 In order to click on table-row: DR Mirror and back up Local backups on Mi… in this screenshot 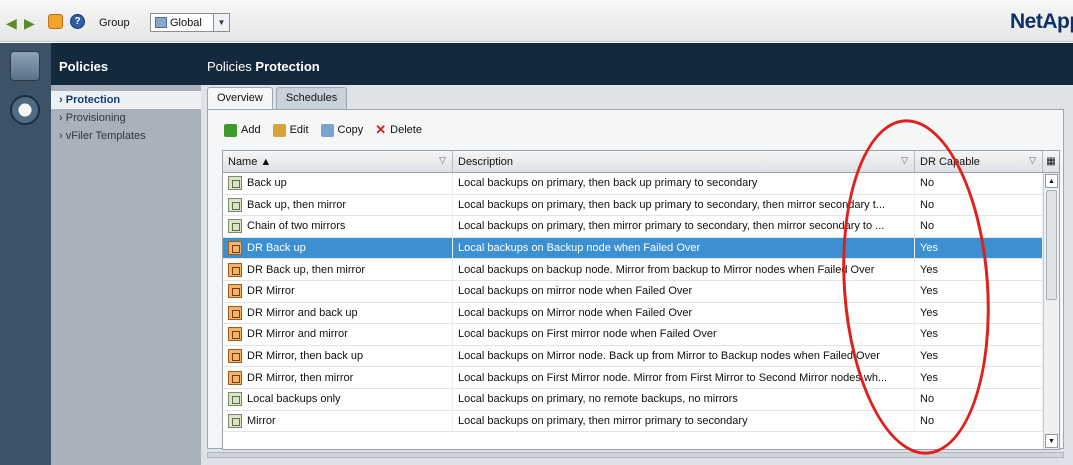, I will do `click(641, 313)`.